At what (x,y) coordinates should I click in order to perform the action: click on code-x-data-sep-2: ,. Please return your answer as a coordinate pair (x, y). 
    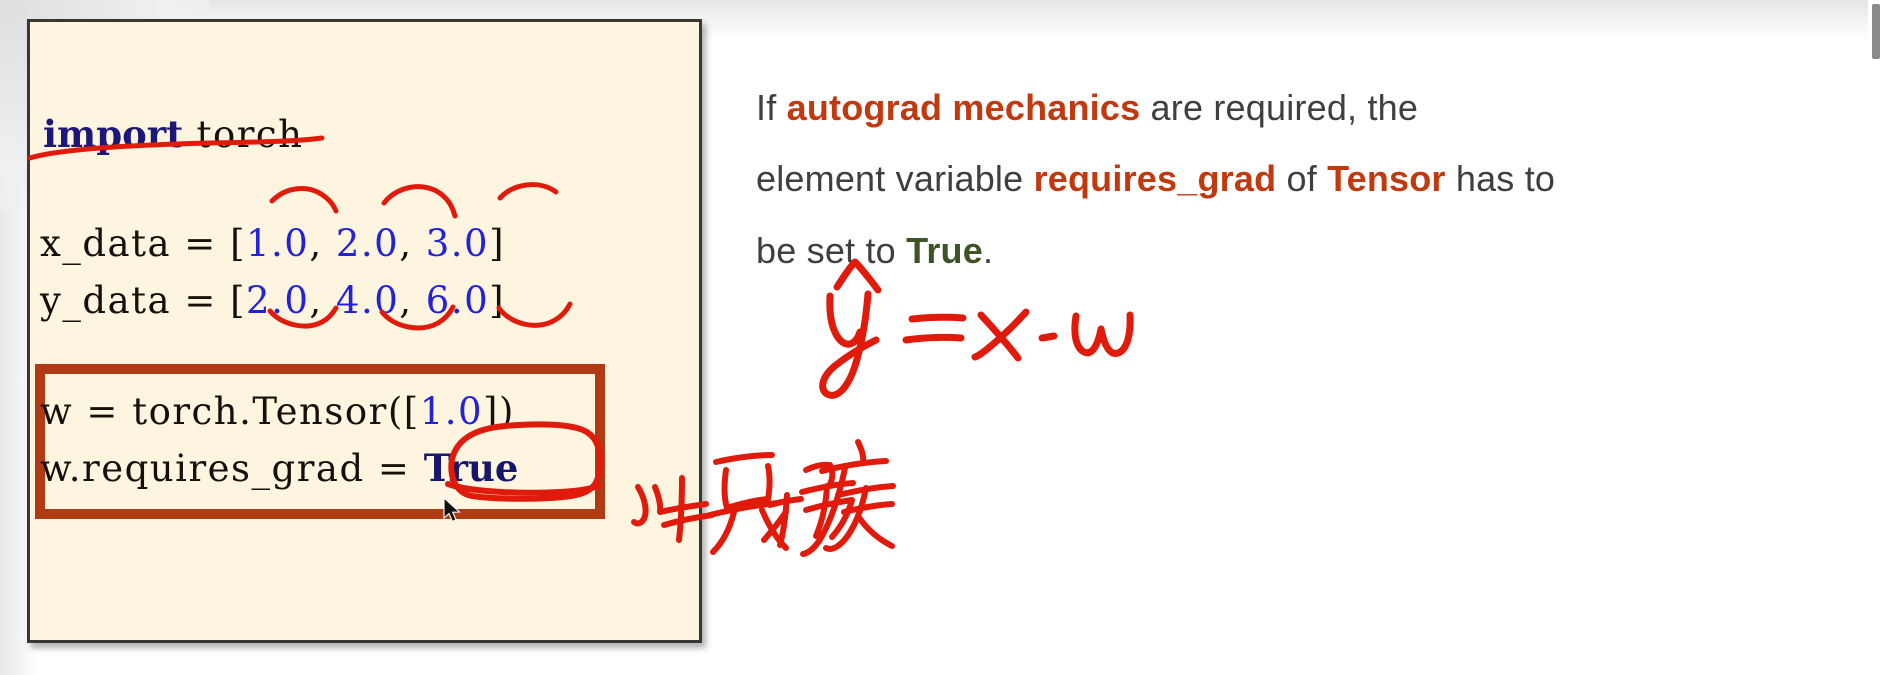
    Looking at the image, I should click on (412, 243).